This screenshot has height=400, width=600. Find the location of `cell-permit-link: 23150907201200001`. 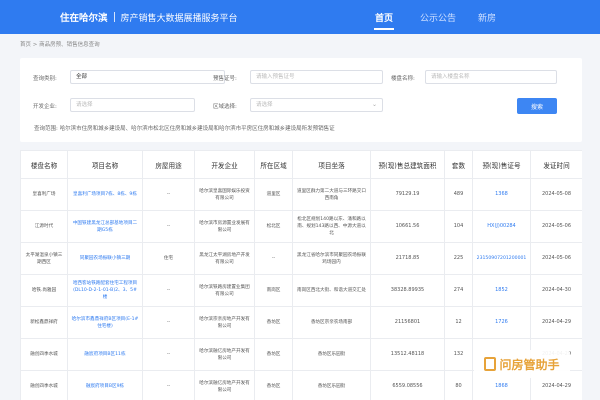

cell-permit-link: 23150907201200001 is located at coordinates (501, 258).